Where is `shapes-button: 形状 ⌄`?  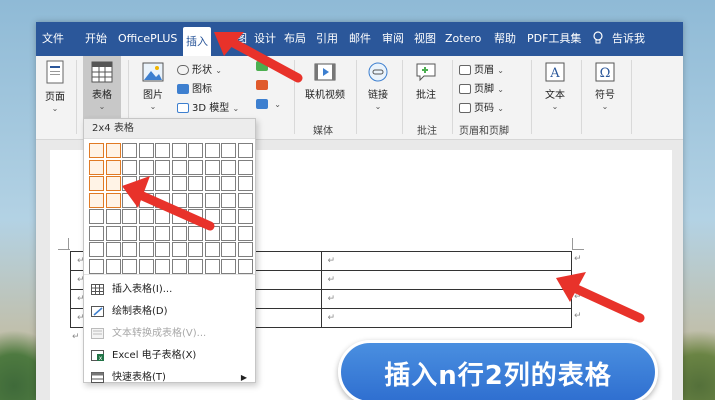 shapes-button: 形状 ⌄ is located at coordinates (199, 68).